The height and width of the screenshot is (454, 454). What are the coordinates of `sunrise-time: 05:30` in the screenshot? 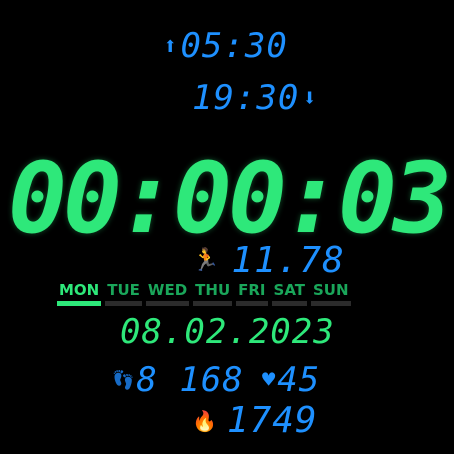 It's located at (234, 46).